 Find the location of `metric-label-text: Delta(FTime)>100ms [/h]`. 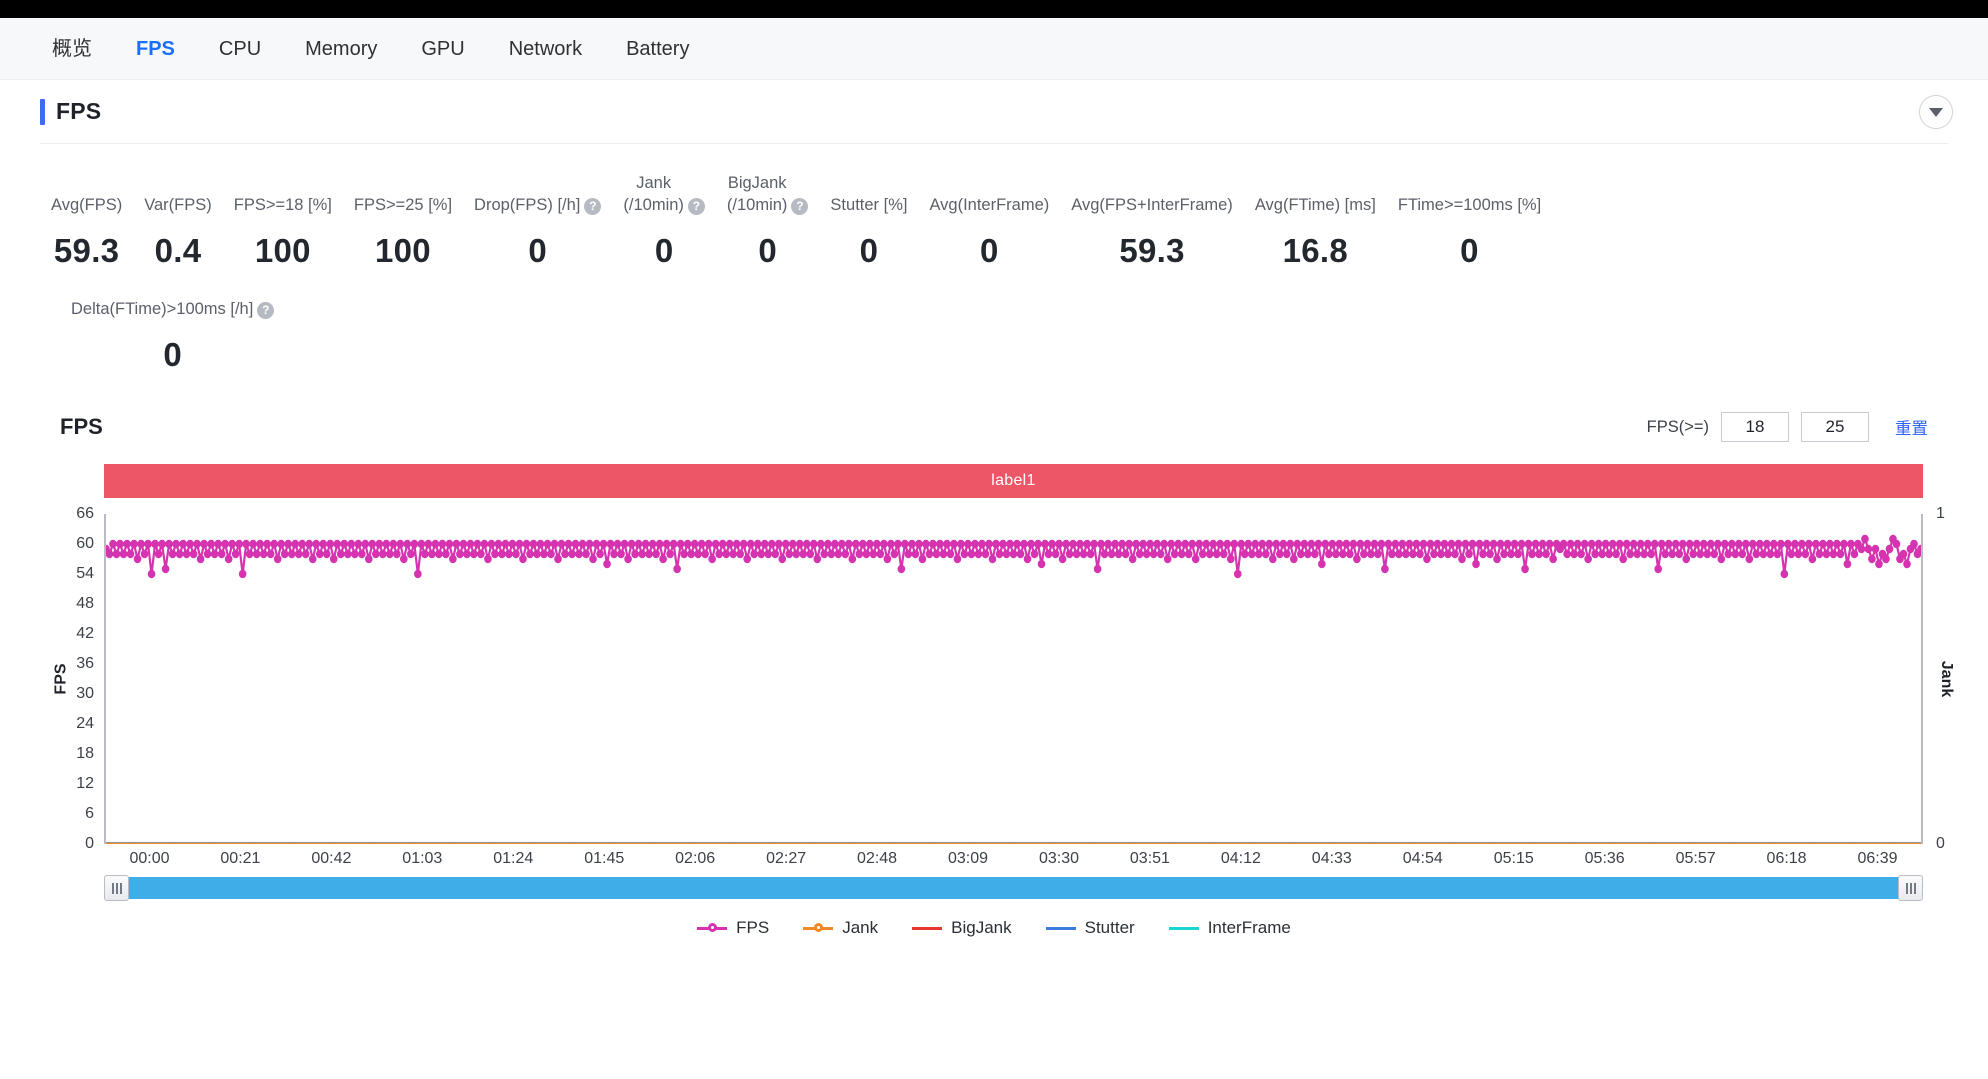

metric-label-text: Delta(FTime)>100ms [/h] is located at coordinates (162, 309).